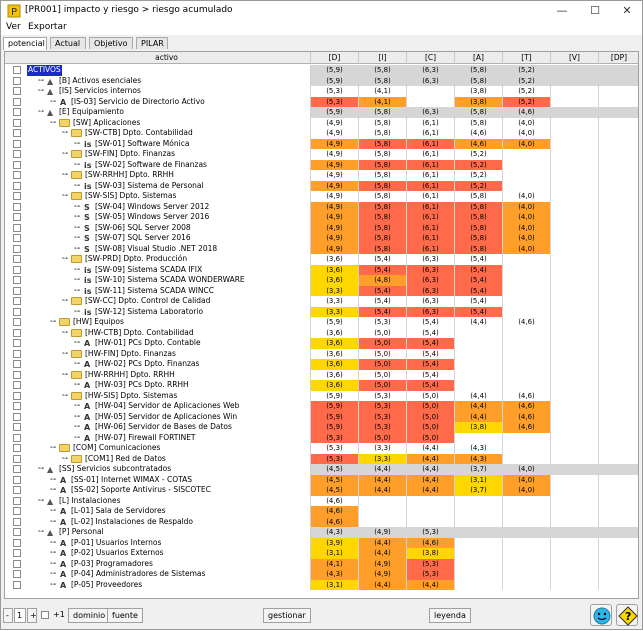  I want to click on tree-cell: ⊶ S [SW-06] SQL Server 2008, so click(167, 227).